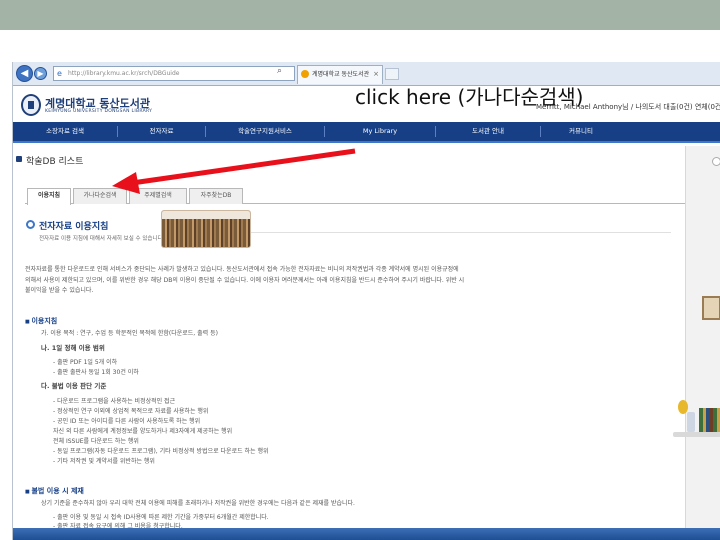  What do you see at coordinates (99, 111) in the screenshot?
I see `site-subtitle: KEIMYUNG UNIVERSITY DONGSAN LIBRARY` at bounding box center [99, 111].